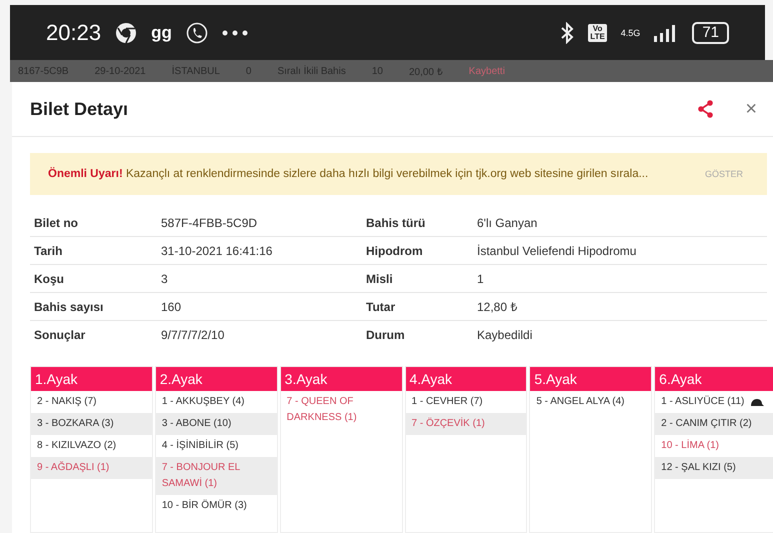 This screenshot has width=773, height=533. Describe the element at coordinates (93, 279) in the screenshot. I see `field-label: Koşu` at that location.